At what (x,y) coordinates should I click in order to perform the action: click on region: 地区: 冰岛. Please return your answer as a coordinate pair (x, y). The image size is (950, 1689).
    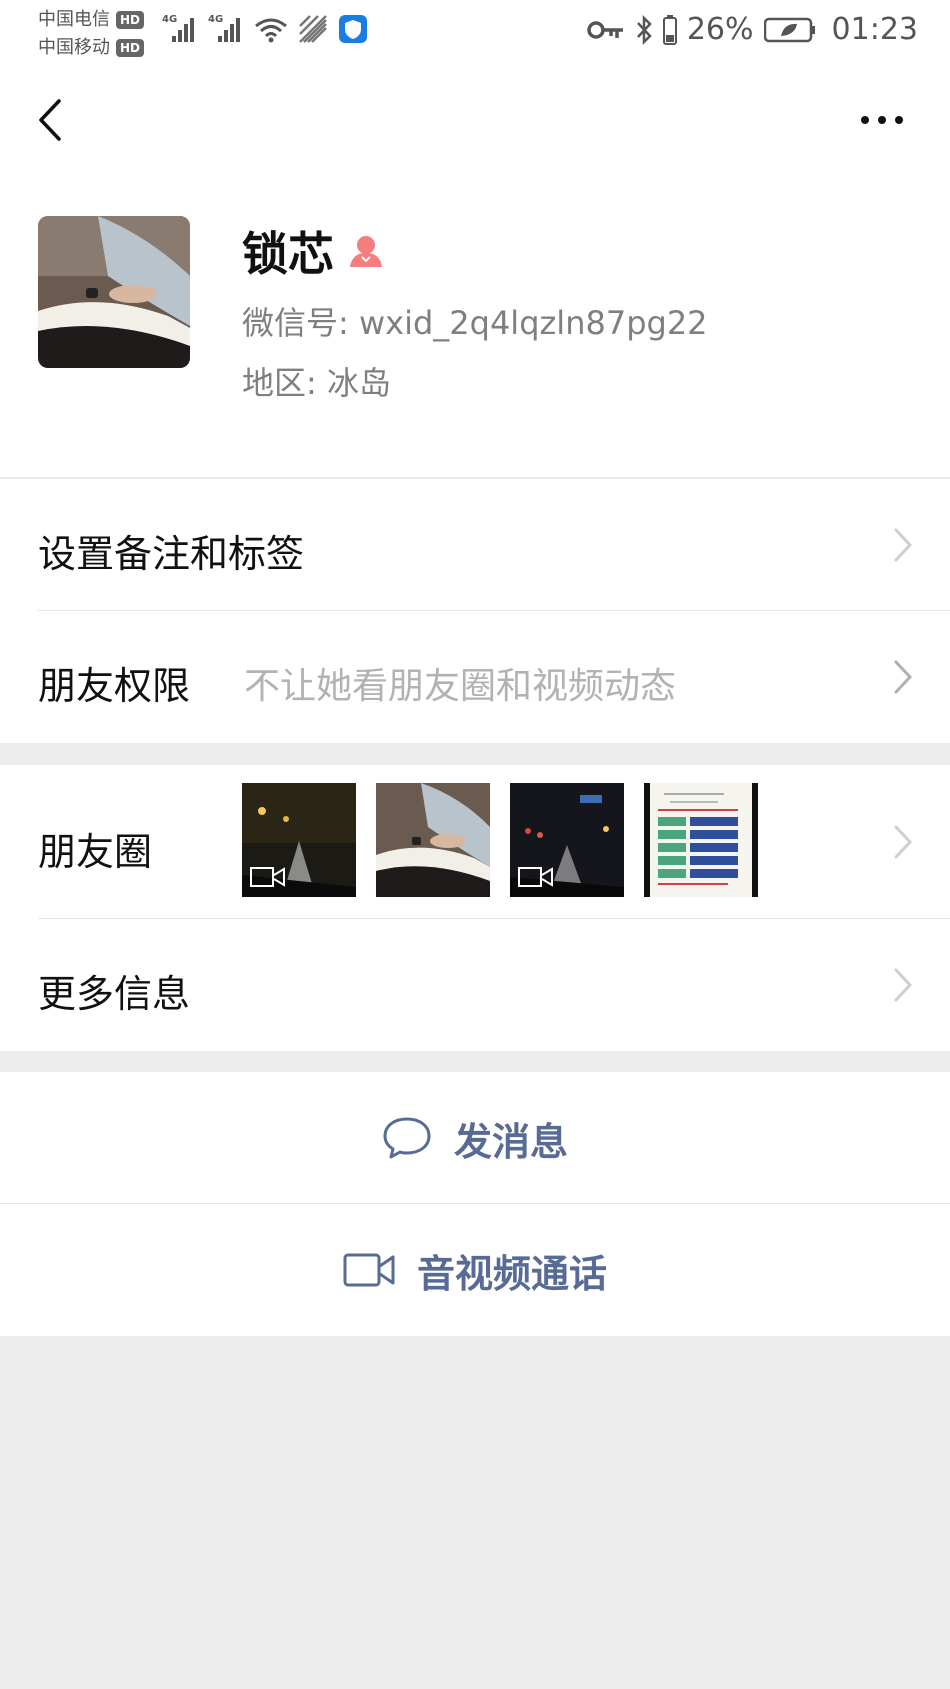
    Looking at the image, I should click on (316, 383).